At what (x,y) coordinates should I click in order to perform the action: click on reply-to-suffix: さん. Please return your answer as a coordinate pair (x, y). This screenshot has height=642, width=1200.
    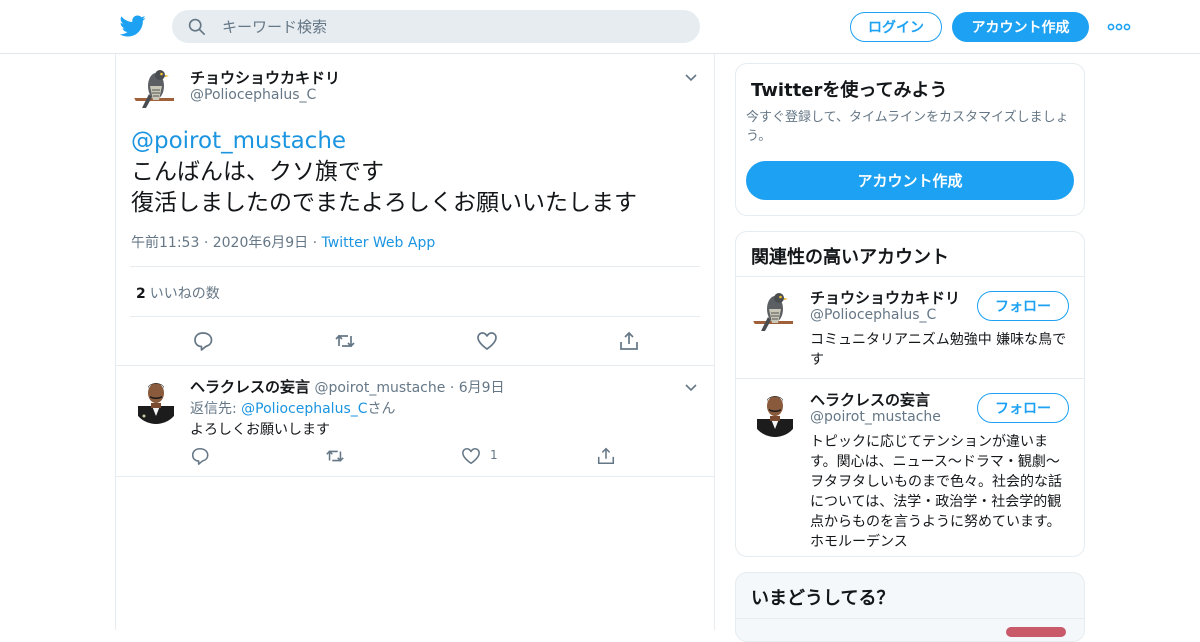
    Looking at the image, I should click on (381, 409).